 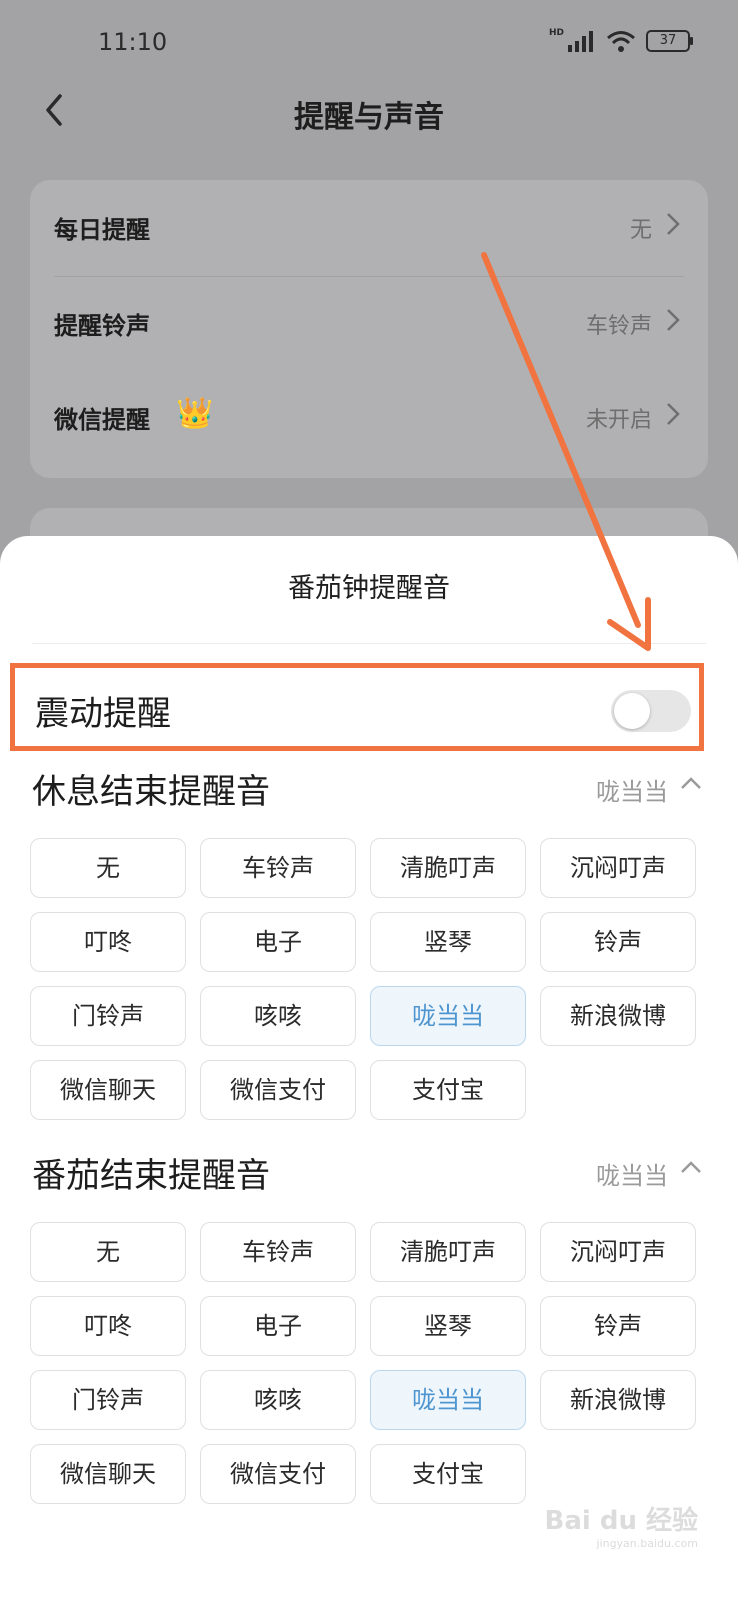 I want to click on section-title: 休息结束提醒音, so click(x=151, y=792).